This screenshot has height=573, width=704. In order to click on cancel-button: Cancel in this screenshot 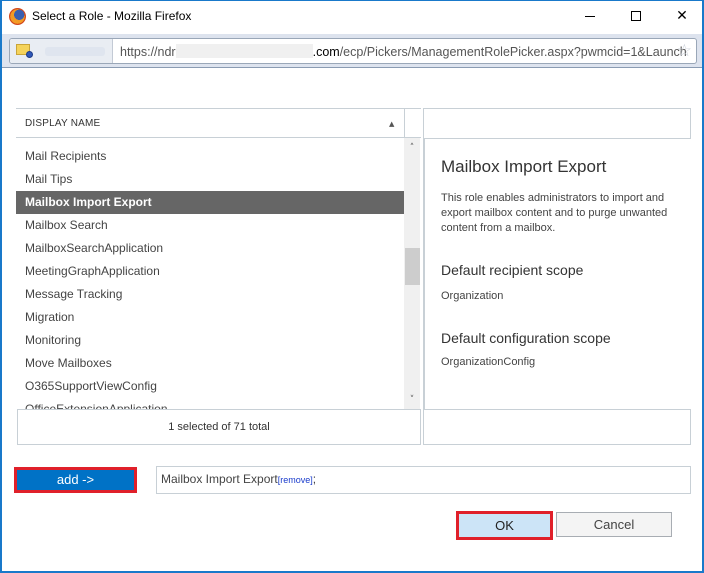, I will do `click(614, 524)`.